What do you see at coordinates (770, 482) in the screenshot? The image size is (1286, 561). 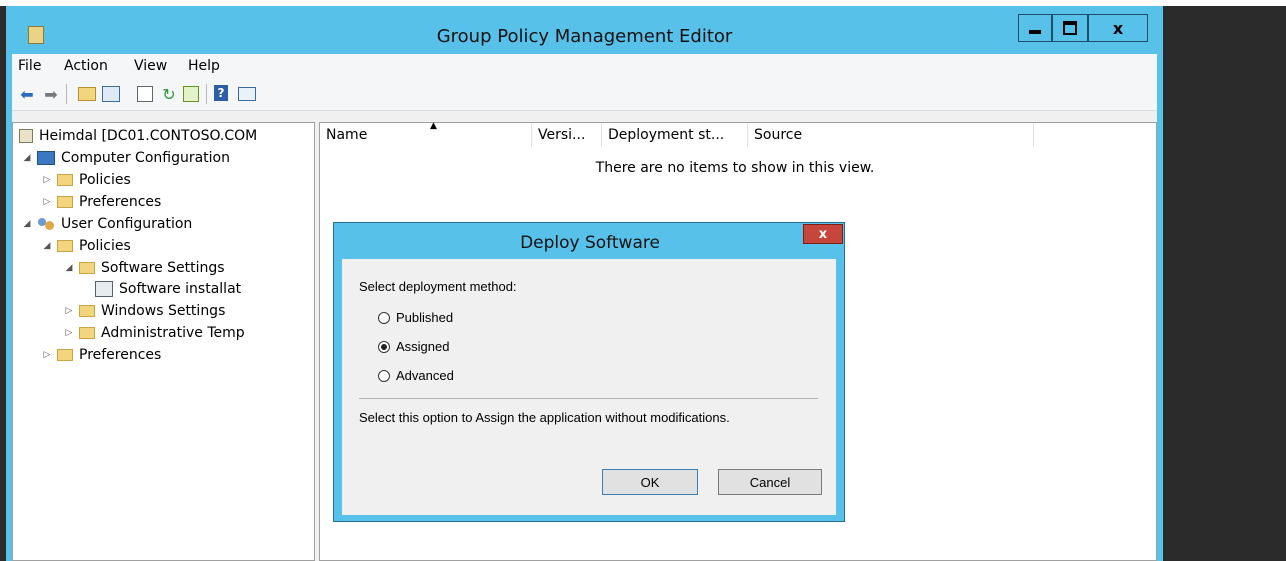 I see `cancel-button: Cancel` at bounding box center [770, 482].